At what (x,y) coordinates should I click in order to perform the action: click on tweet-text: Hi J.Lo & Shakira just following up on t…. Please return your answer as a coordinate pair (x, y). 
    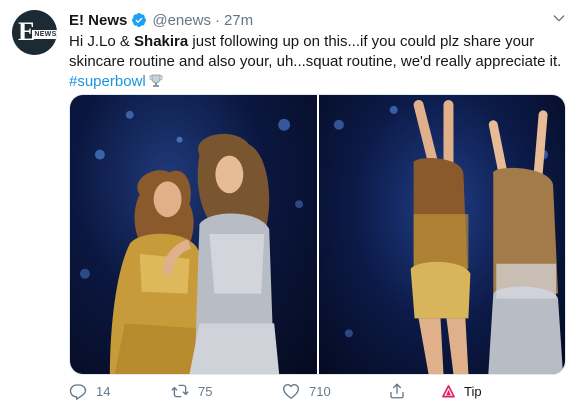
    Looking at the image, I should click on (319, 62).